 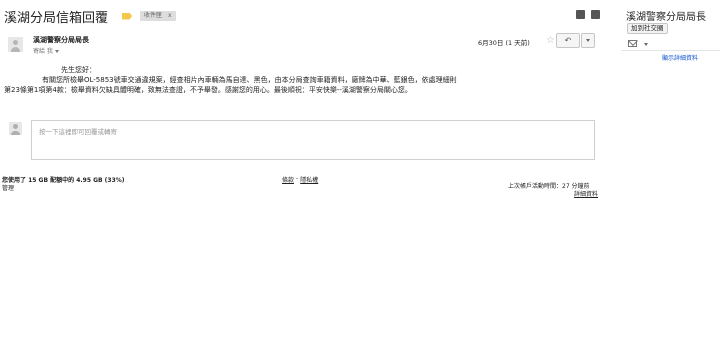 I want to click on important-label-icon, so click(x=127, y=16).